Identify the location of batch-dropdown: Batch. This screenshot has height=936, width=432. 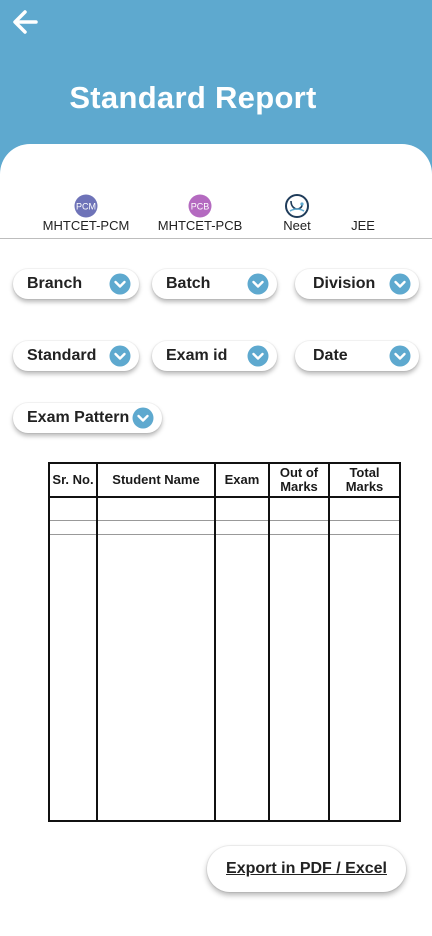
(214, 284).